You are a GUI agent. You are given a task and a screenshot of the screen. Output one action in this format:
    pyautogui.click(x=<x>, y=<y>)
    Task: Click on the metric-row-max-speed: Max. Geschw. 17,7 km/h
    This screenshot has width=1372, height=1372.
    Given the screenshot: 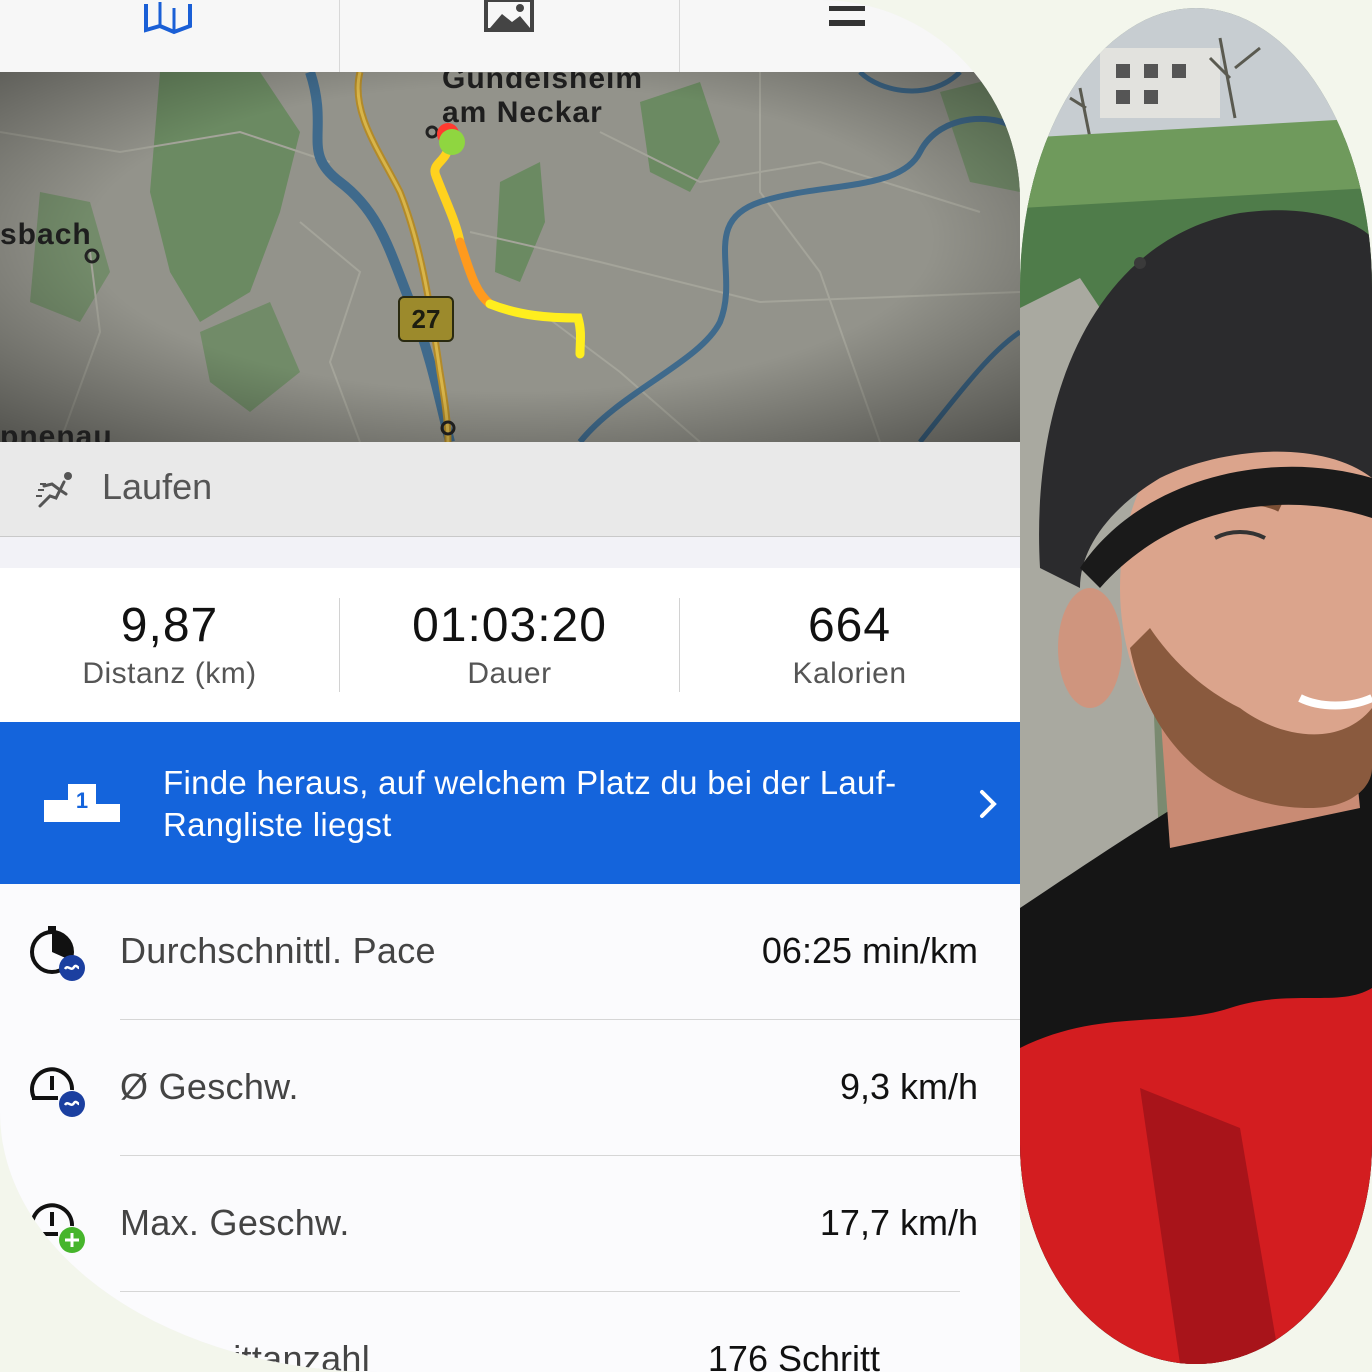 What is the action you would take?
    pyautogui.click(x=510, y=1224)
    